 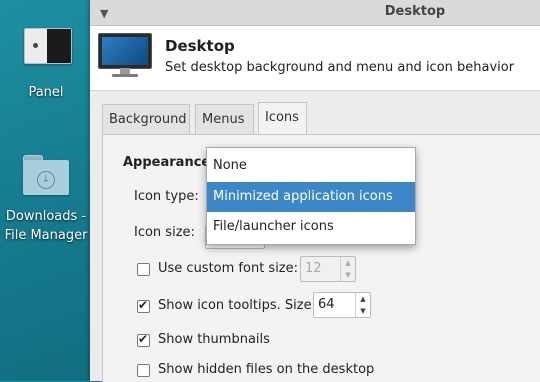 I want to click on hidden-files-label: Show hidden files on the desktop, so click(x=266, y=369).